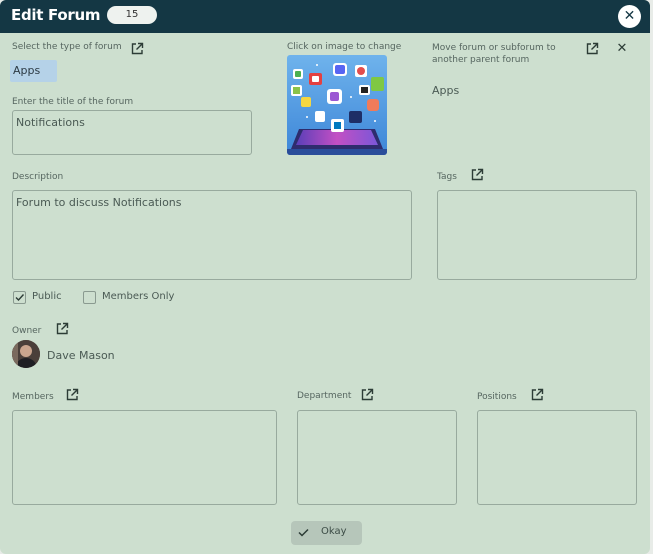 This screenshot has height=554, width=653. I want to click on move-forum-label-line2: another parent forum, so click(481, 60).